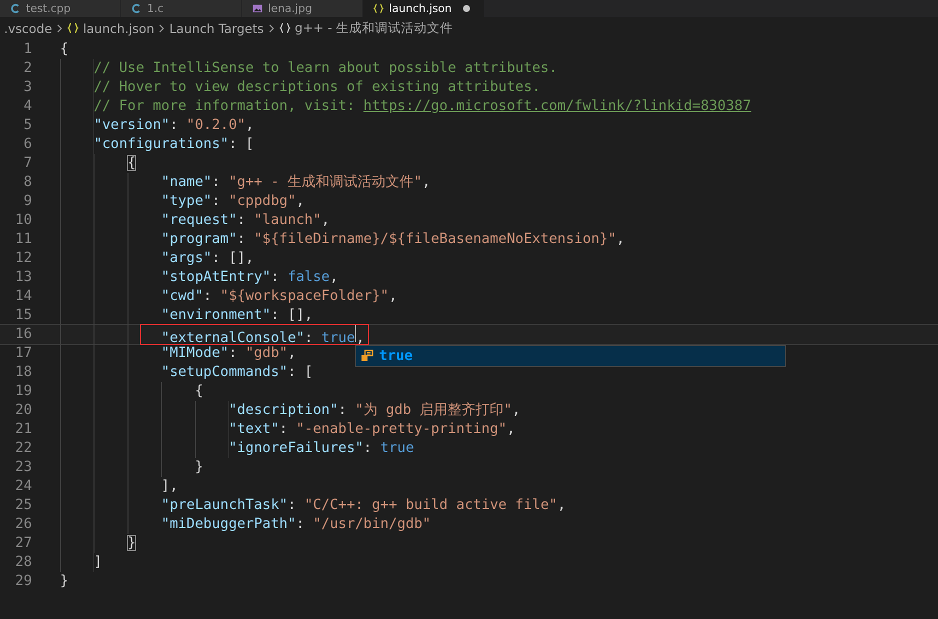 The image size is (938, 619). What do you see at coordinates (23, 353) in the screenshot?
I see `line-number: 17` at bounding box center [23, 353].